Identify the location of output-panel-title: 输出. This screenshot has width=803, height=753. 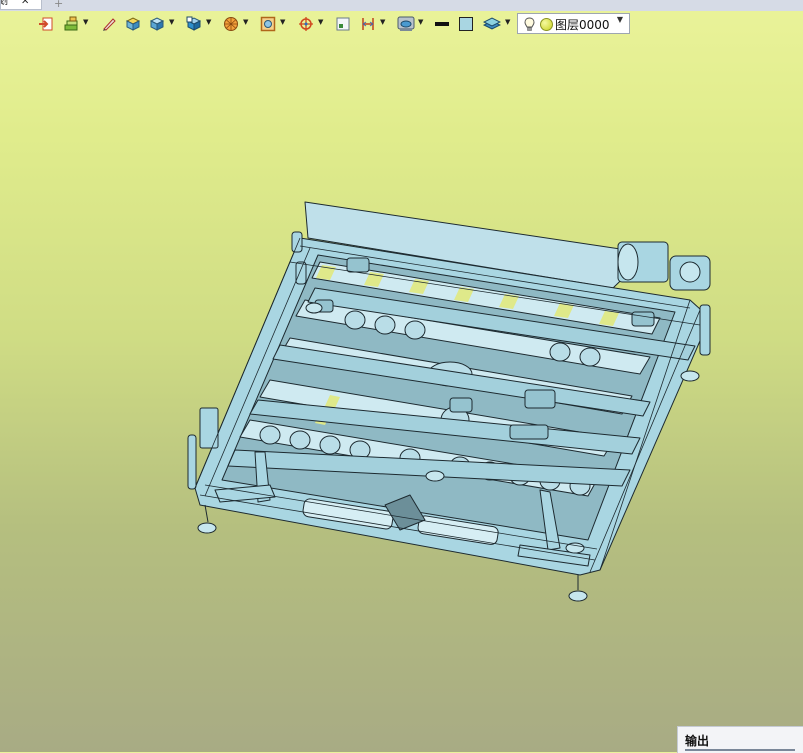
(697, 741).